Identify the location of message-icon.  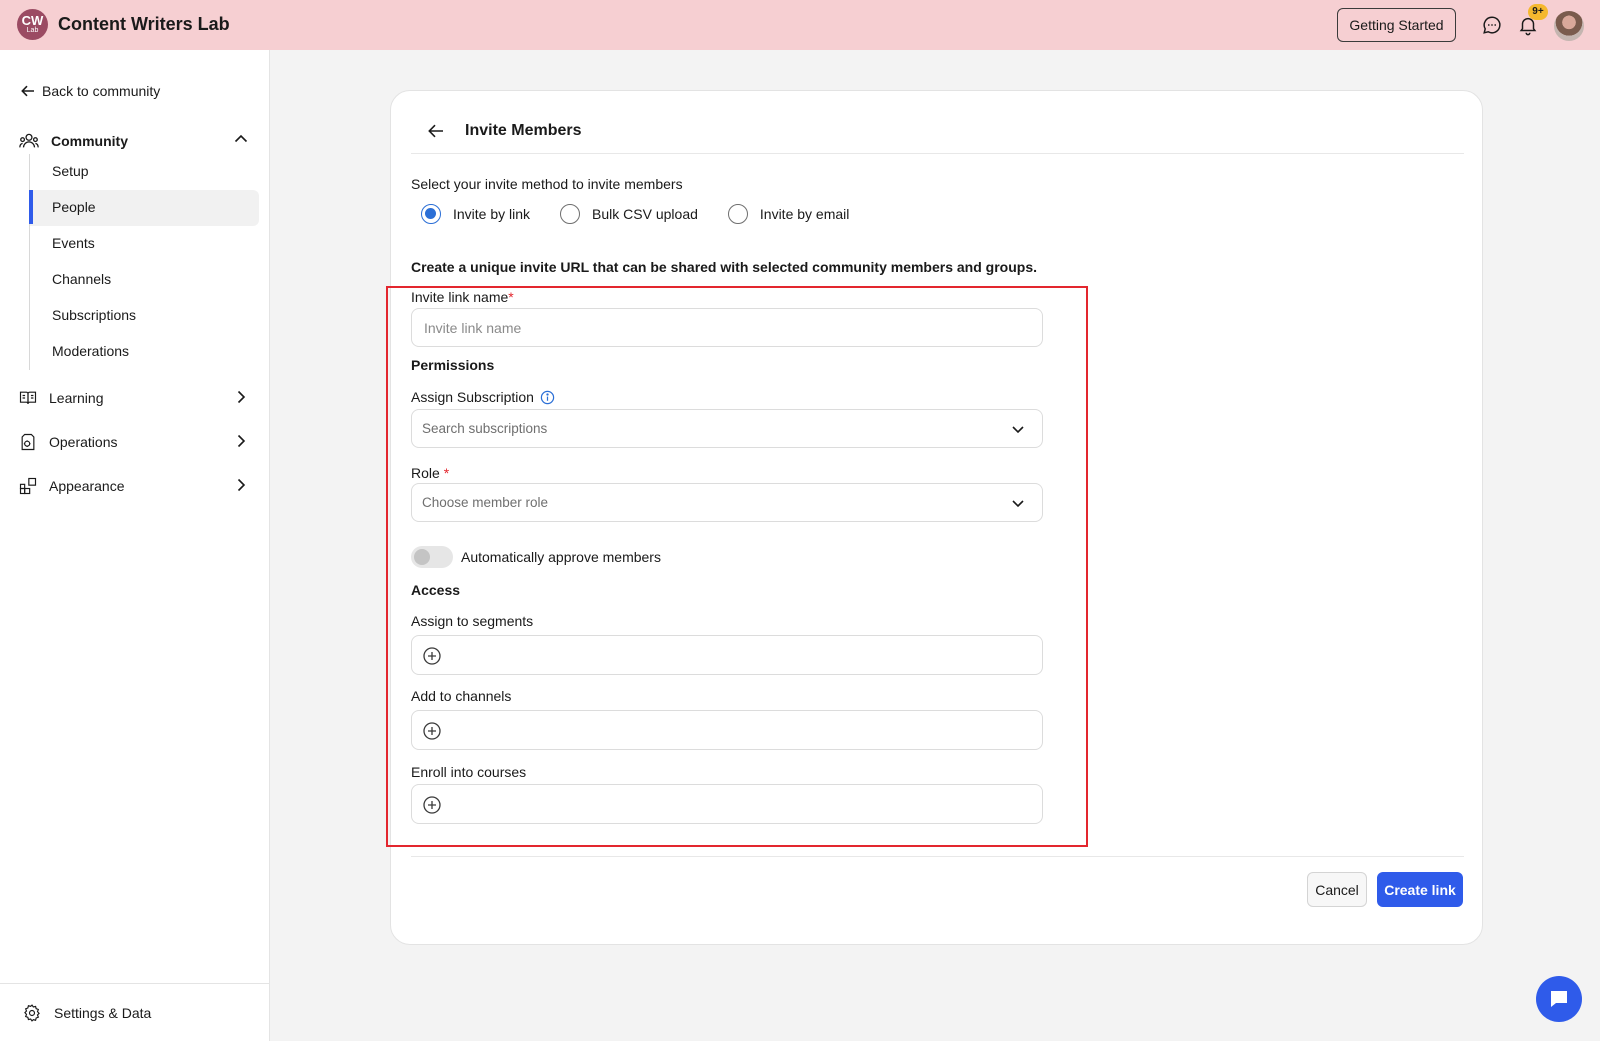
(1559, 999).